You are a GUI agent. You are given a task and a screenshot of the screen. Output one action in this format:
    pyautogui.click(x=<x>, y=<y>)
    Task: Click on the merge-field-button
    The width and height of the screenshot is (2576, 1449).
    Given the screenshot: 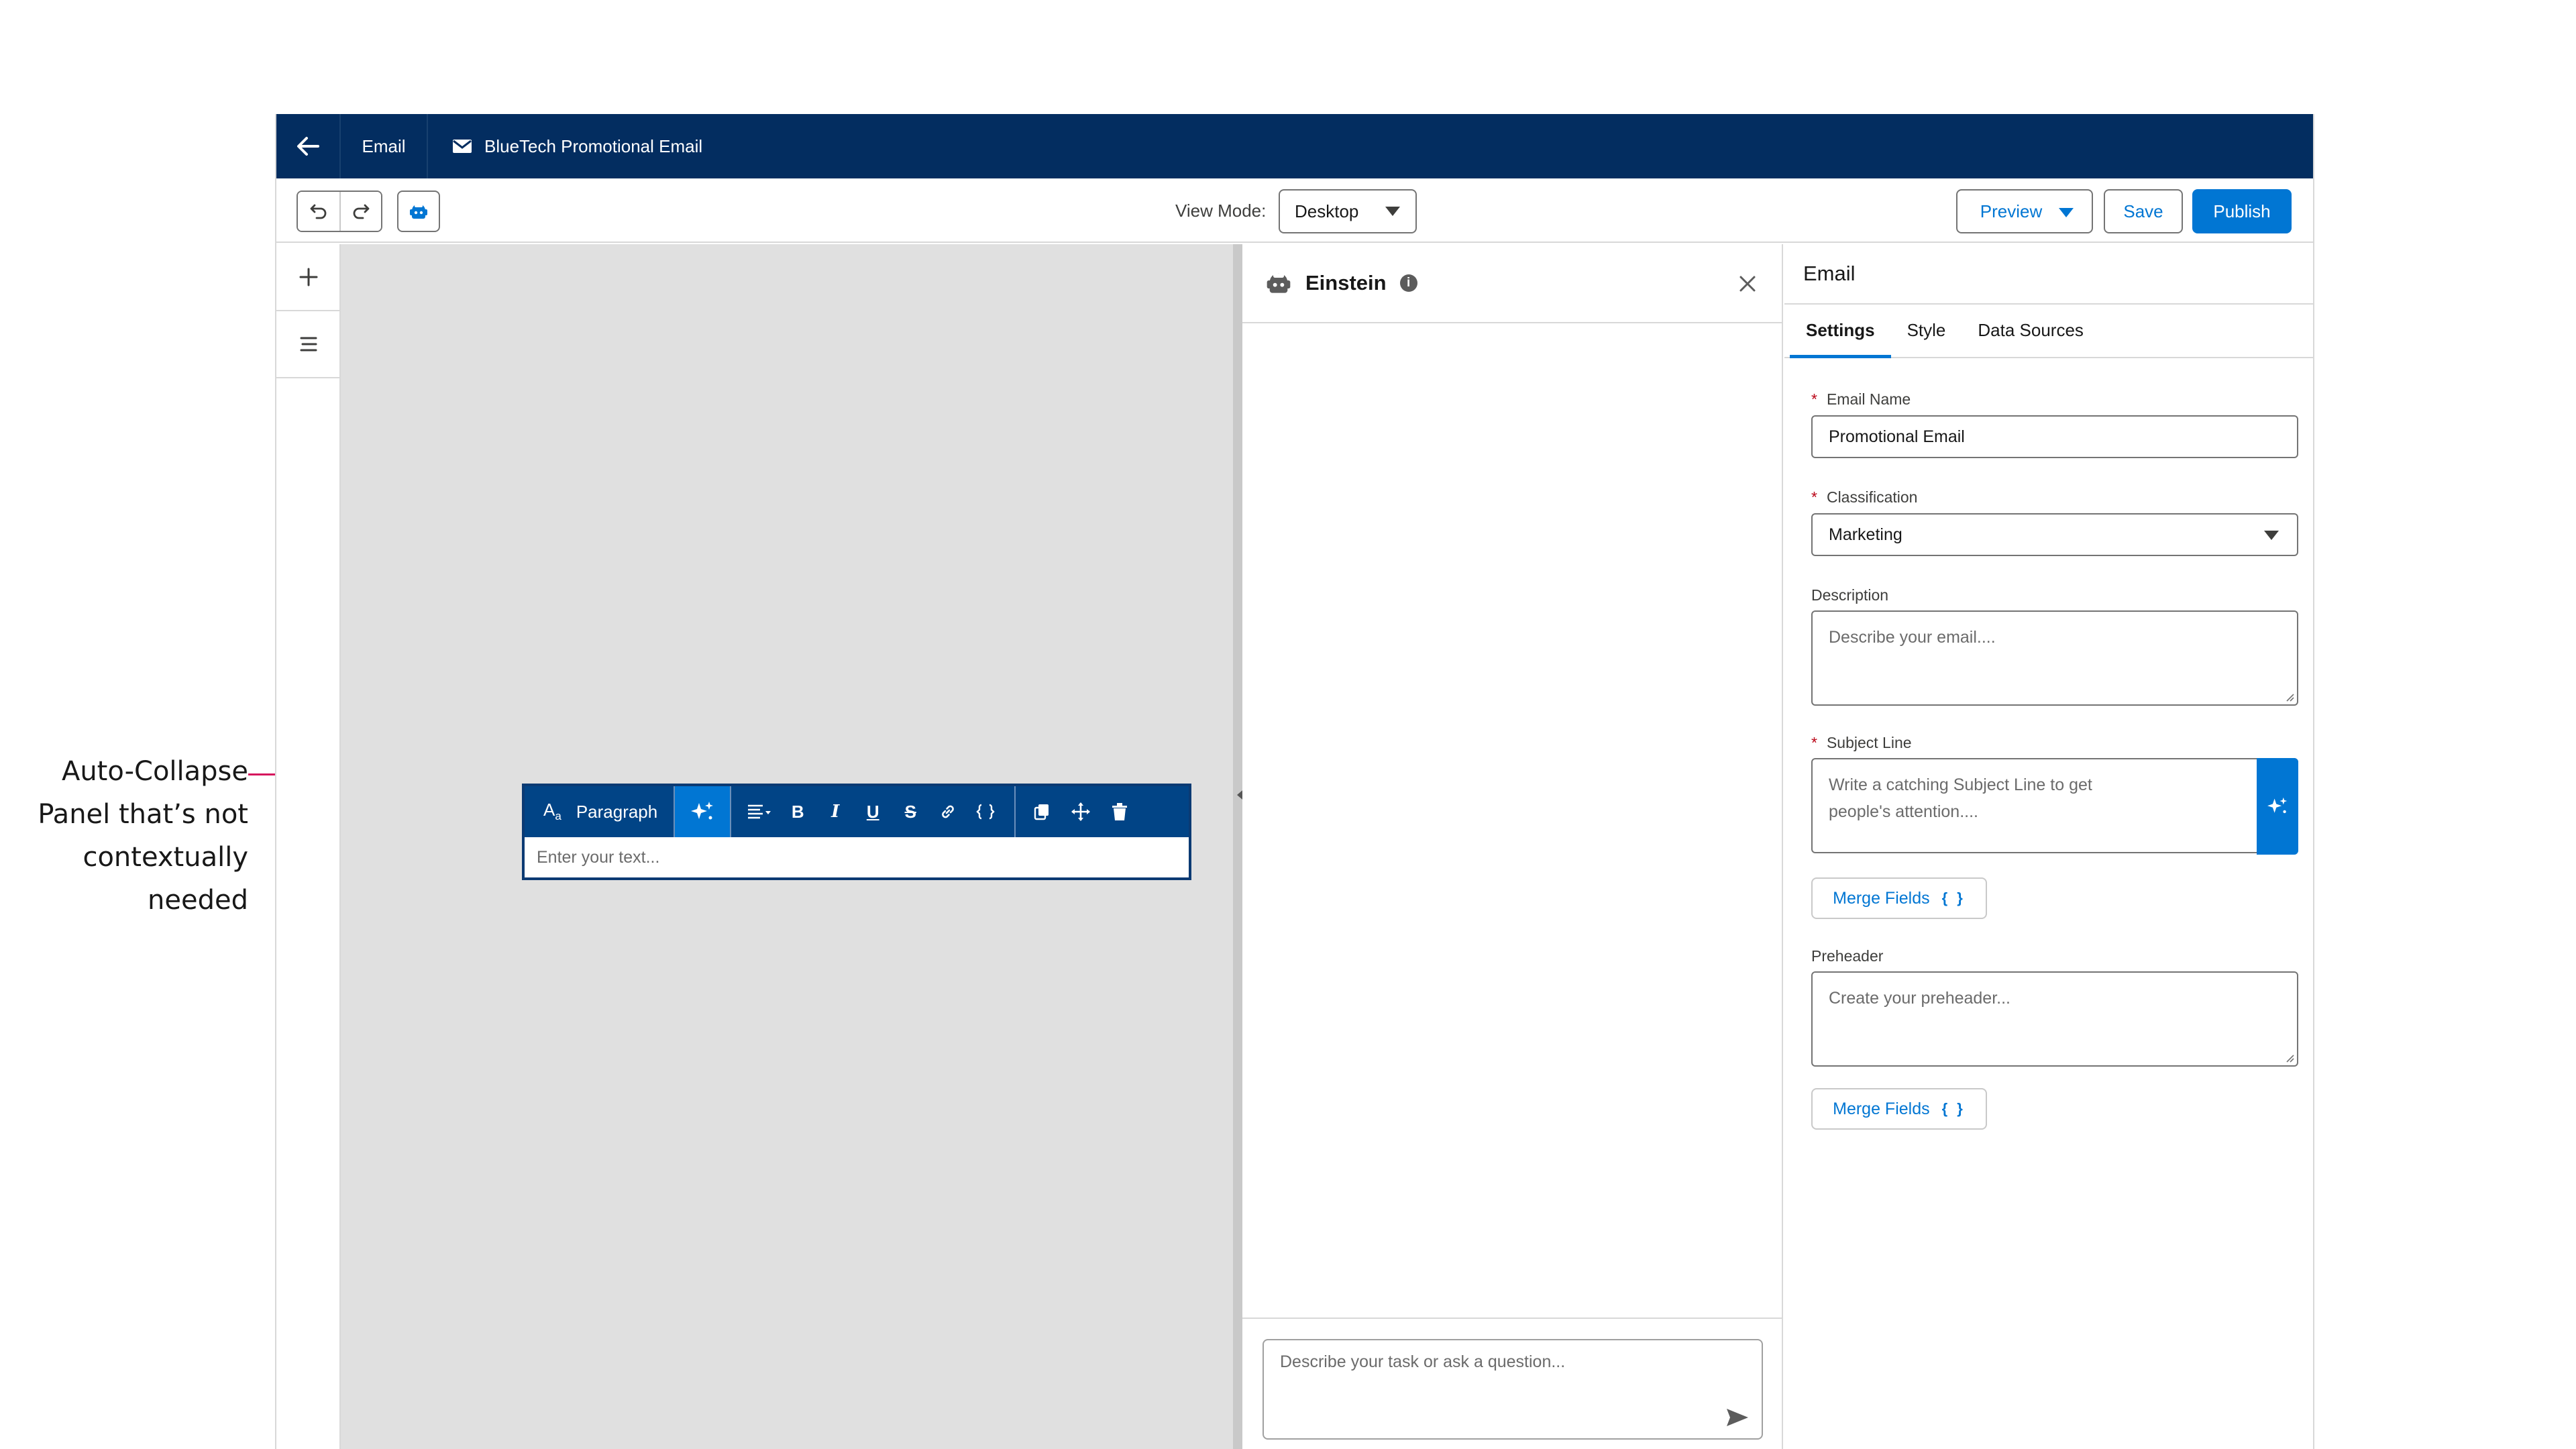 What is the action you would take?
    pyautogui.click(x=985, y=811)
    